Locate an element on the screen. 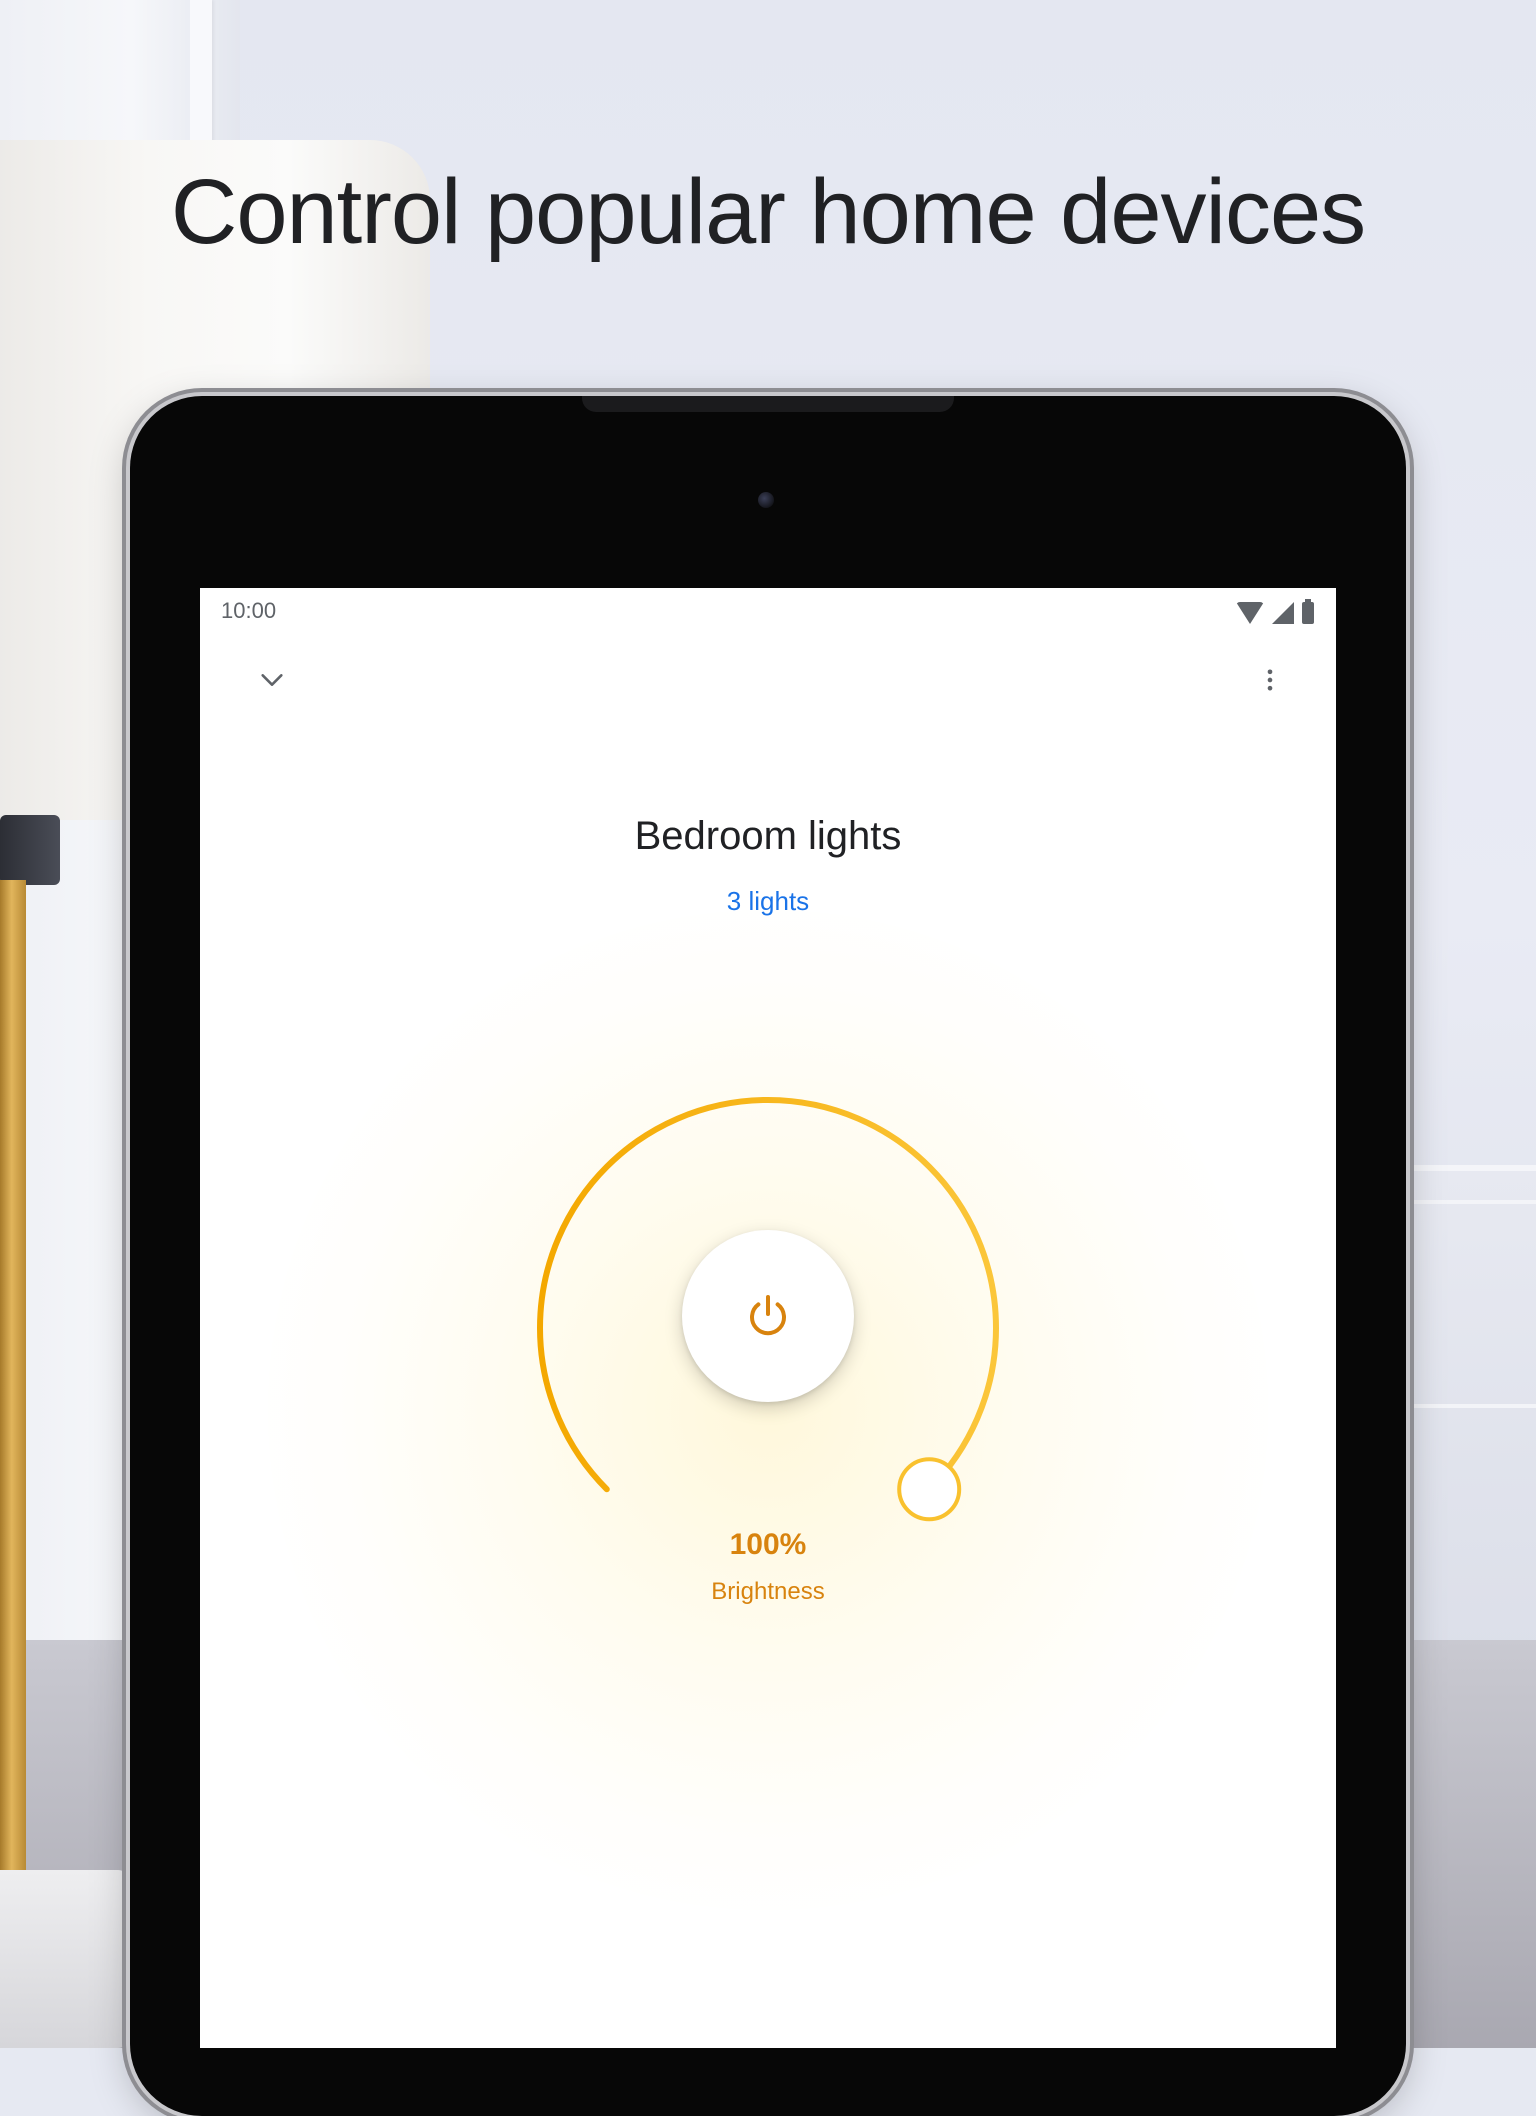 The height and width of the screenshot is (2116, 1536). top-app-bar is located at coordinates (768, 680).